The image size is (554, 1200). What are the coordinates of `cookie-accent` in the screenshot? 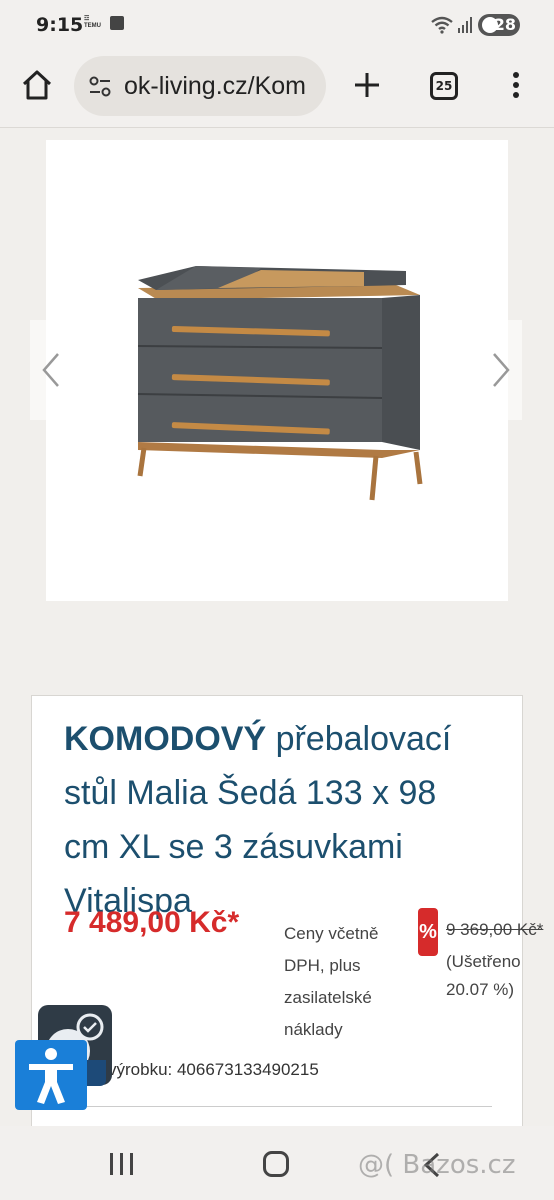 It's located at (95, 1073).